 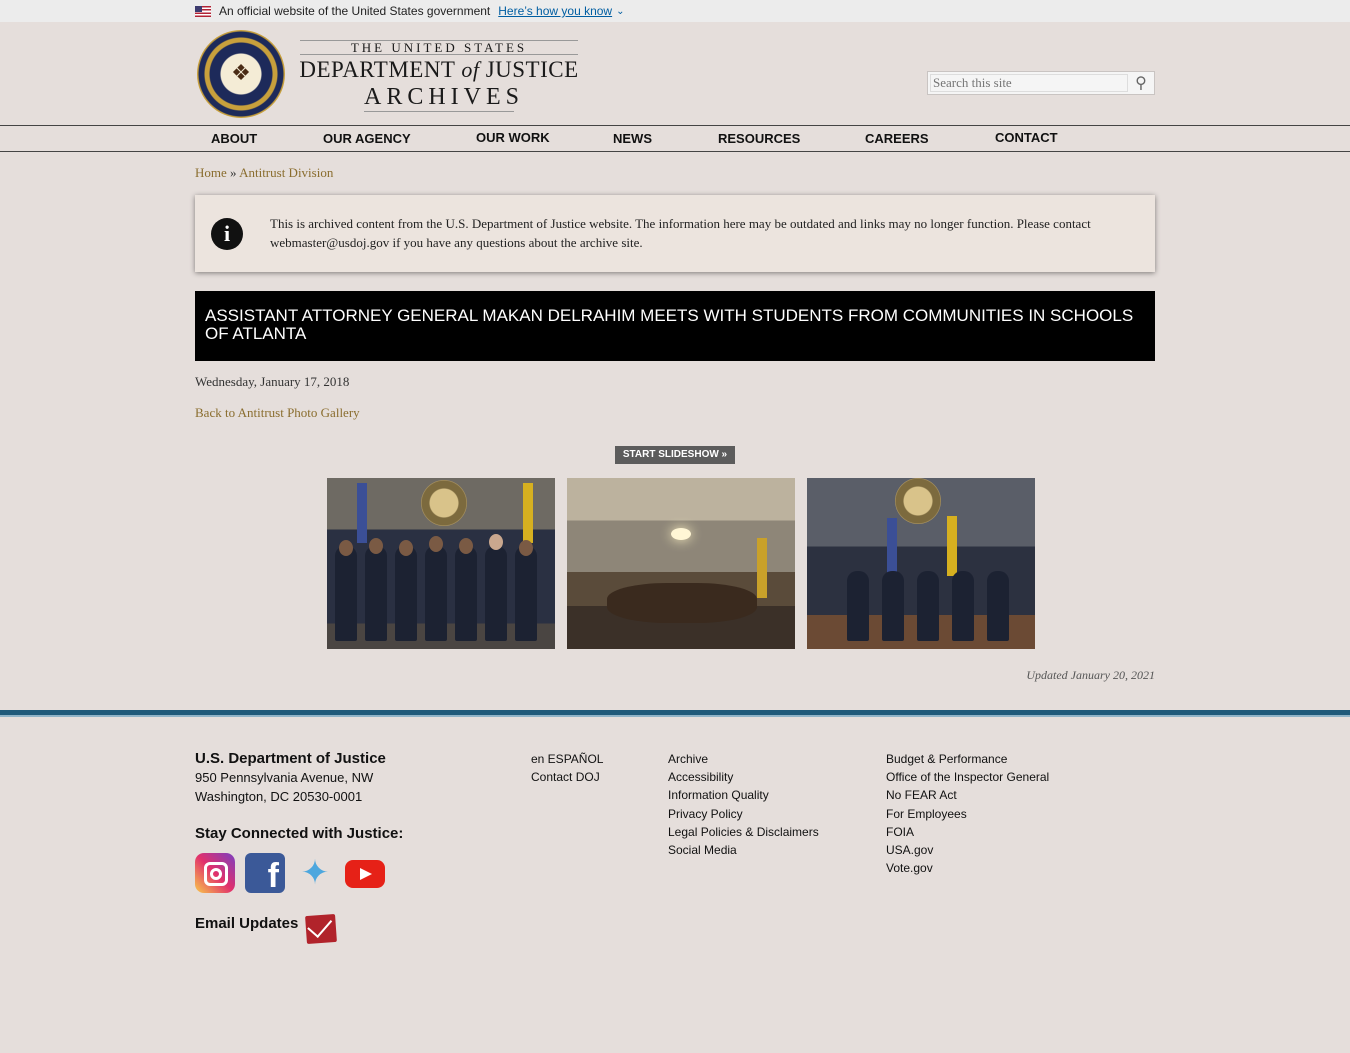 What do you see at coordinates (743, 777) in the screenshot?
I see `footer-link-accessibility: Accessibility` at bounding box center [743, 777].